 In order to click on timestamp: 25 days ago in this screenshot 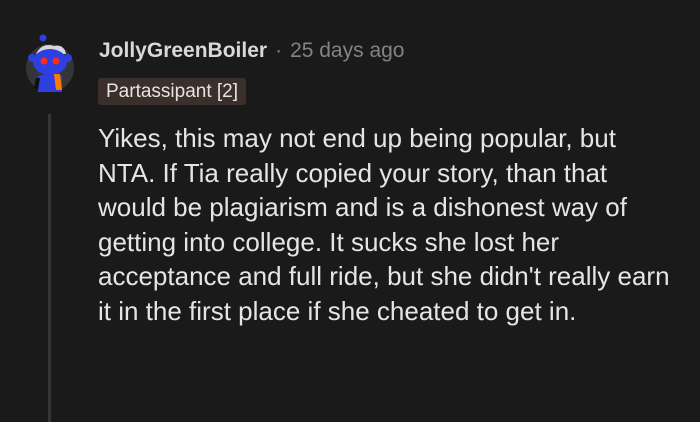, I will do `click(347, 51)`.